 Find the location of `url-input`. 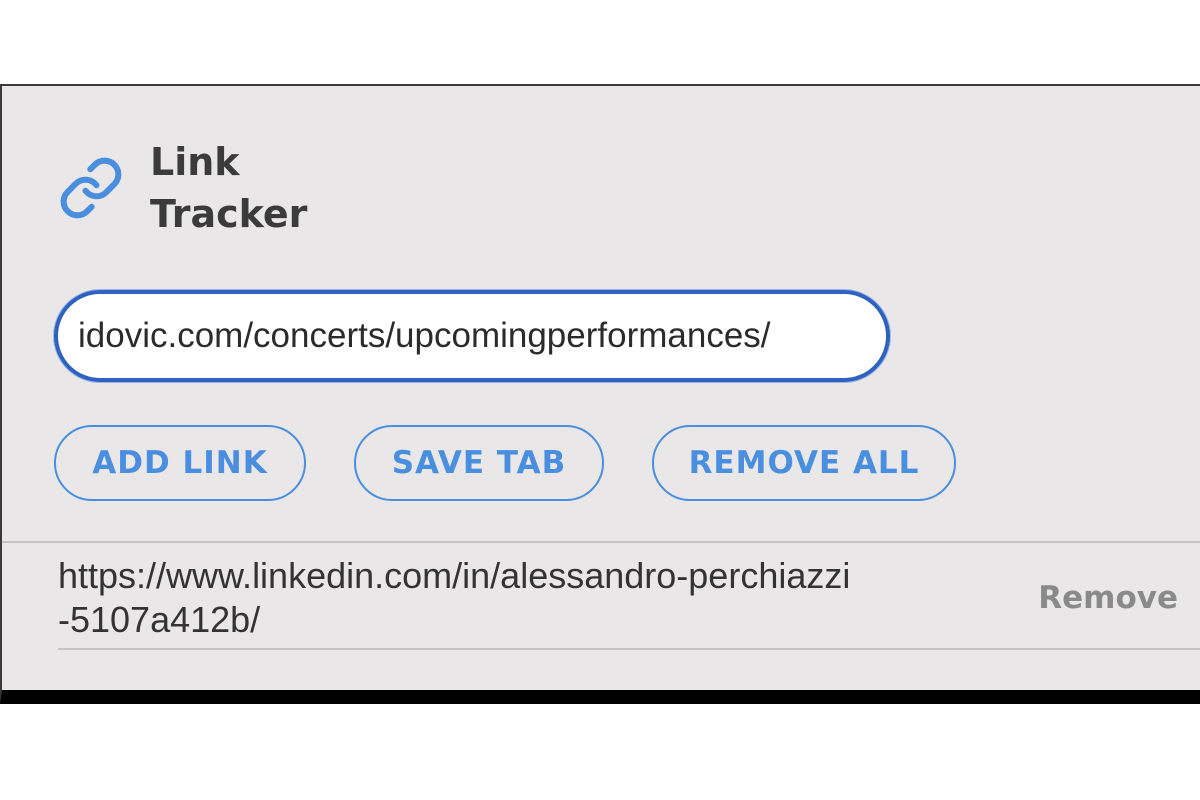

url-input is located at coordinates (472, 336).